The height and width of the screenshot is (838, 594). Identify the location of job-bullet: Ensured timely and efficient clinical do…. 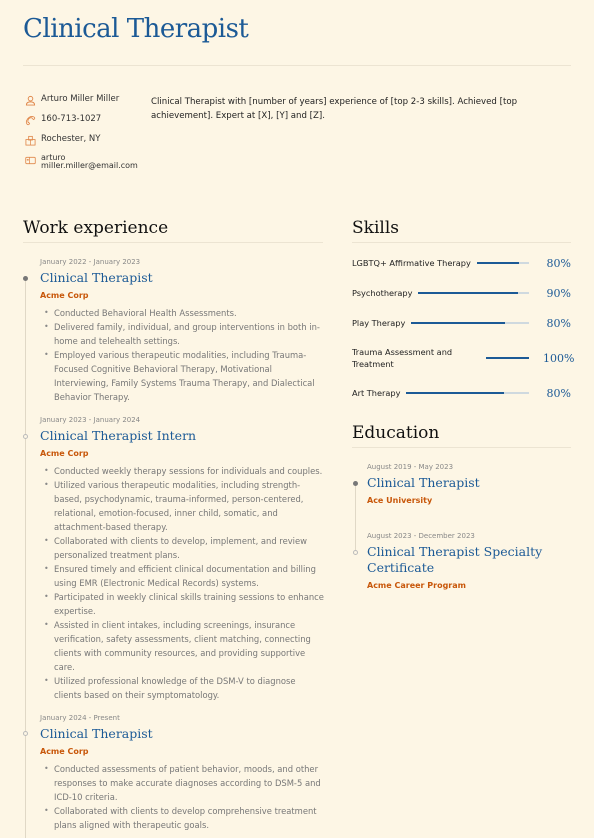
(184, 576).